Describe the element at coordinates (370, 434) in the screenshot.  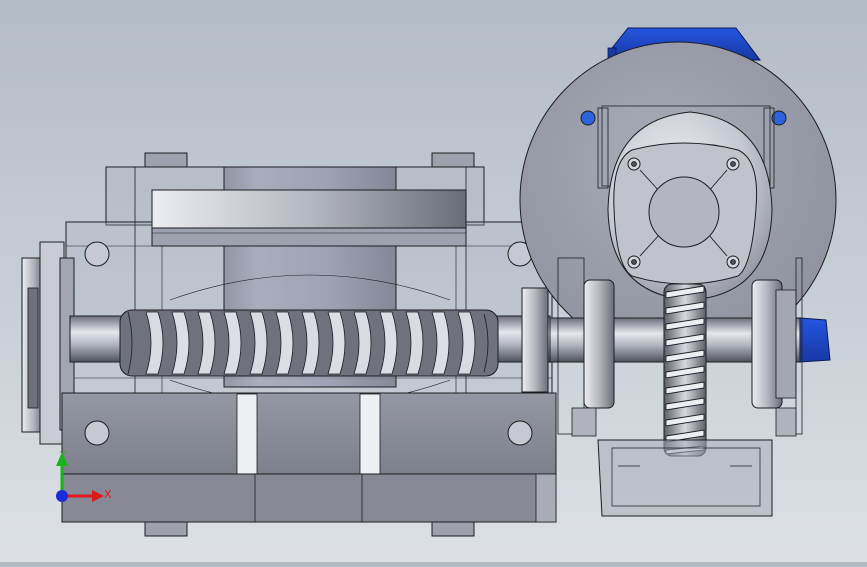
I see `base-slot-right` at that location.